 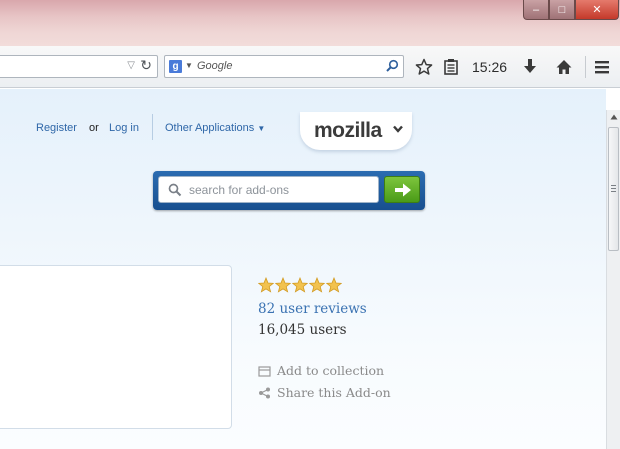 I want to click on search-placeholder: search for add-ons, so click(x=239, y=190).